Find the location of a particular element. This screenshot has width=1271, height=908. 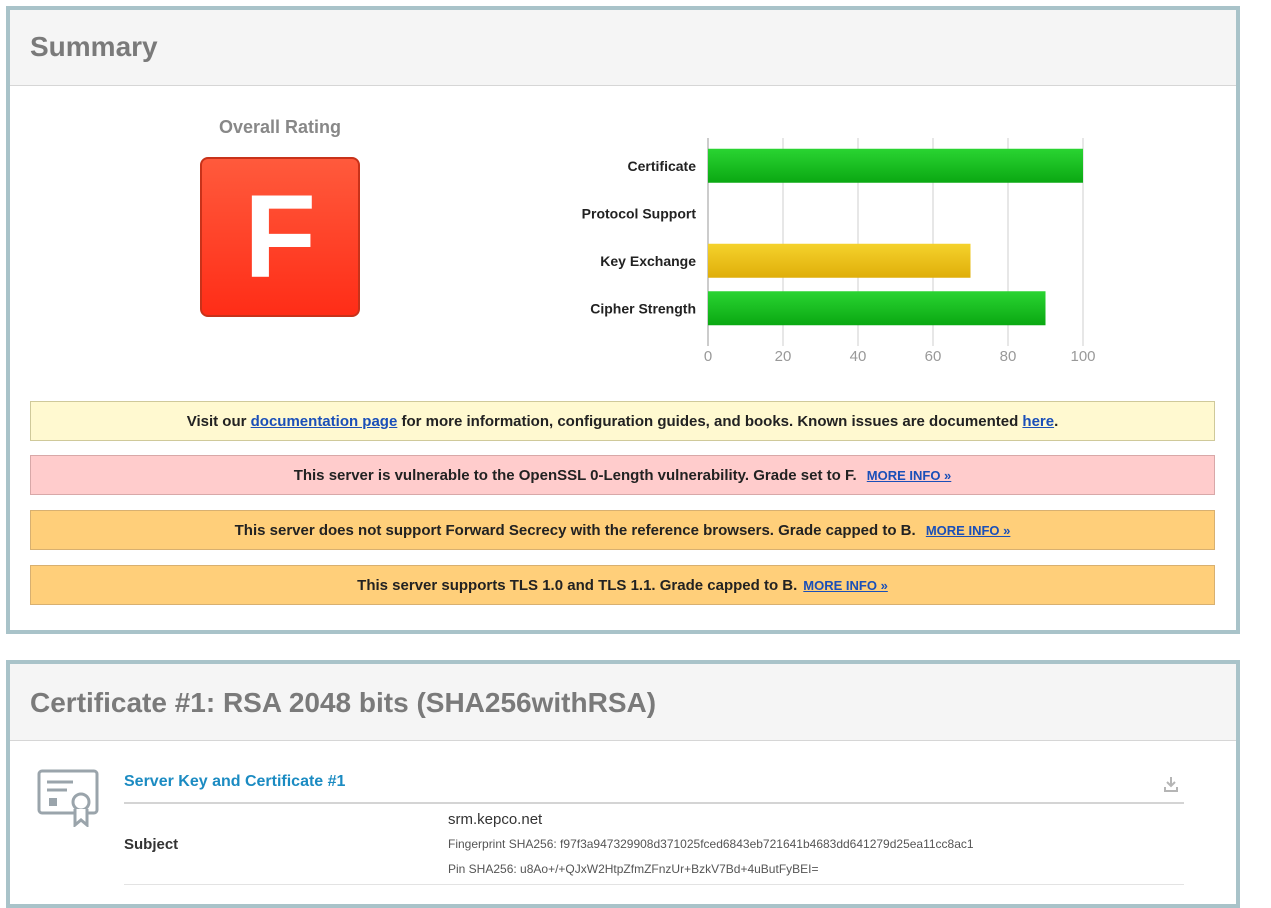

x-tick-label: 80 is located at coordinates (1008, 356).